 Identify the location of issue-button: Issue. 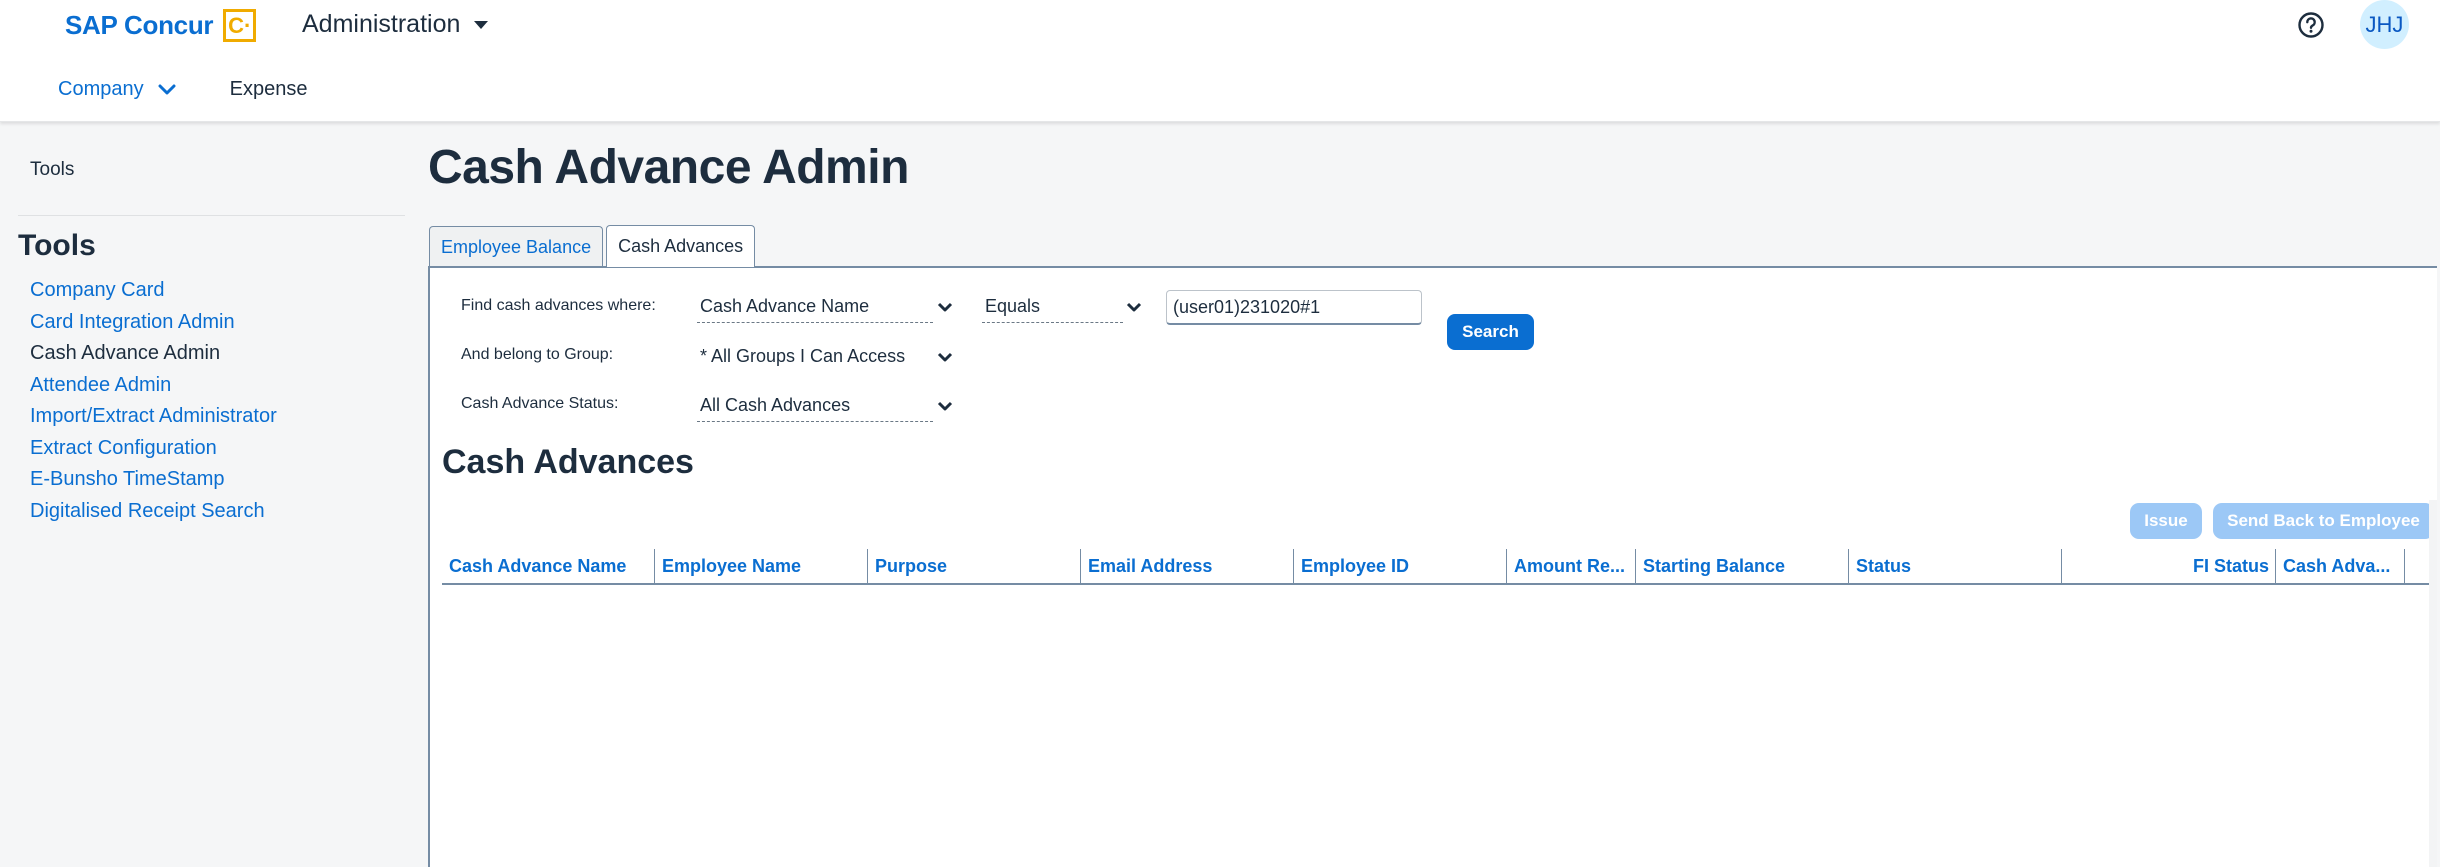
(2166, 521).